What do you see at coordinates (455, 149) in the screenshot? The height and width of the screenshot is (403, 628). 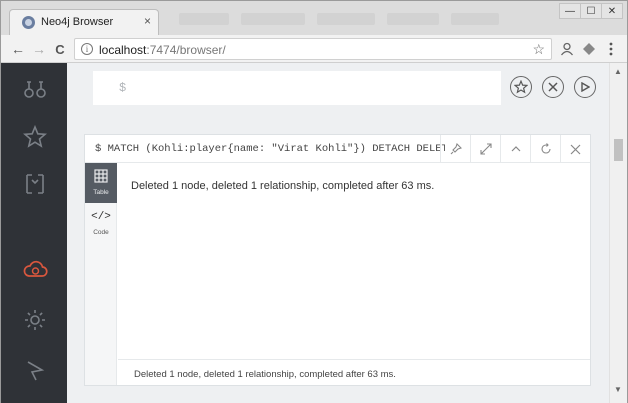 I see `pin-icon` at bounding box center [455, 149].